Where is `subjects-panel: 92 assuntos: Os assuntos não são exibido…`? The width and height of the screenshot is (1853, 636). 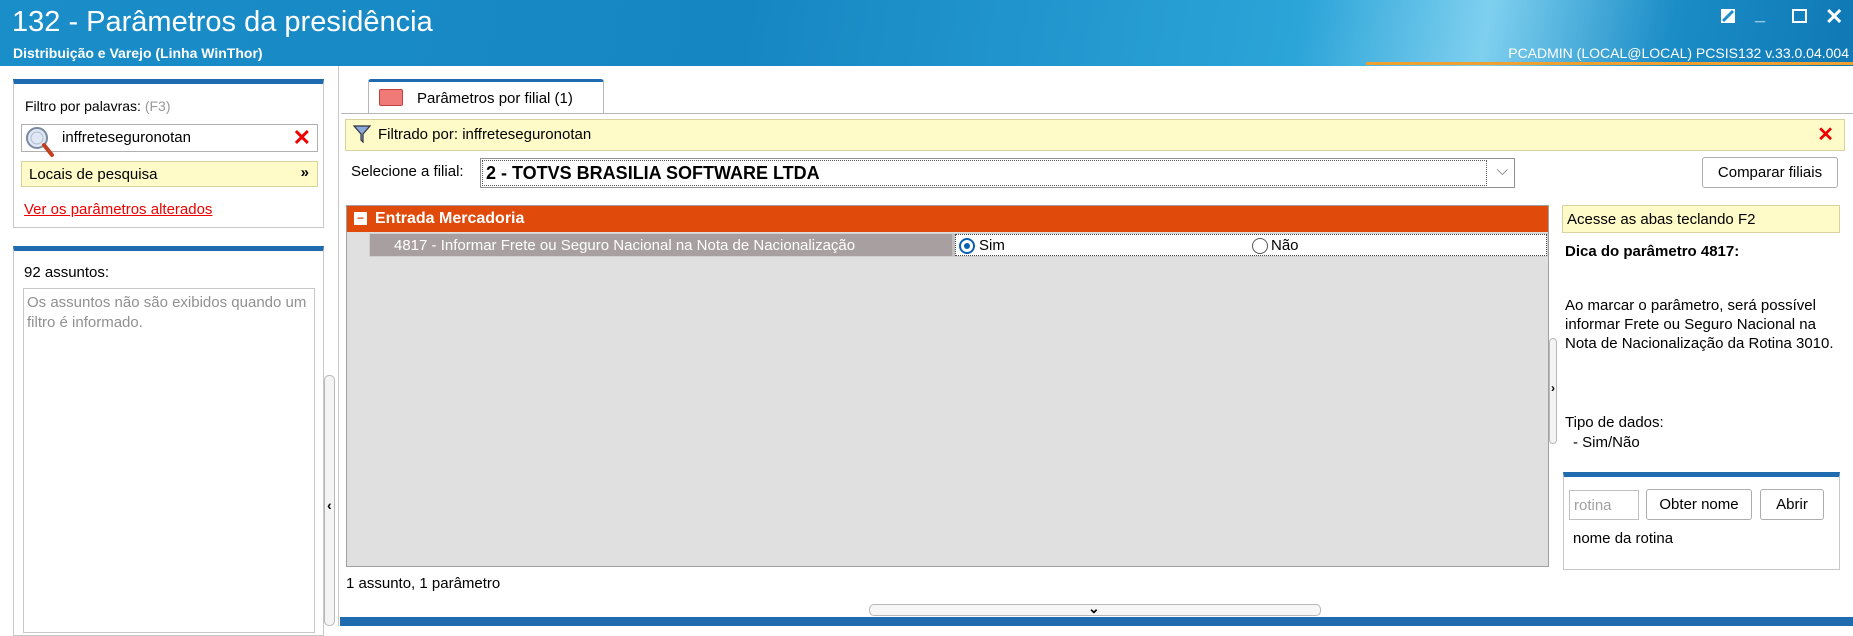 subjects-panel: 92 assuntos: Os assuntos não são exibido… is located at coordinates (168, 441).